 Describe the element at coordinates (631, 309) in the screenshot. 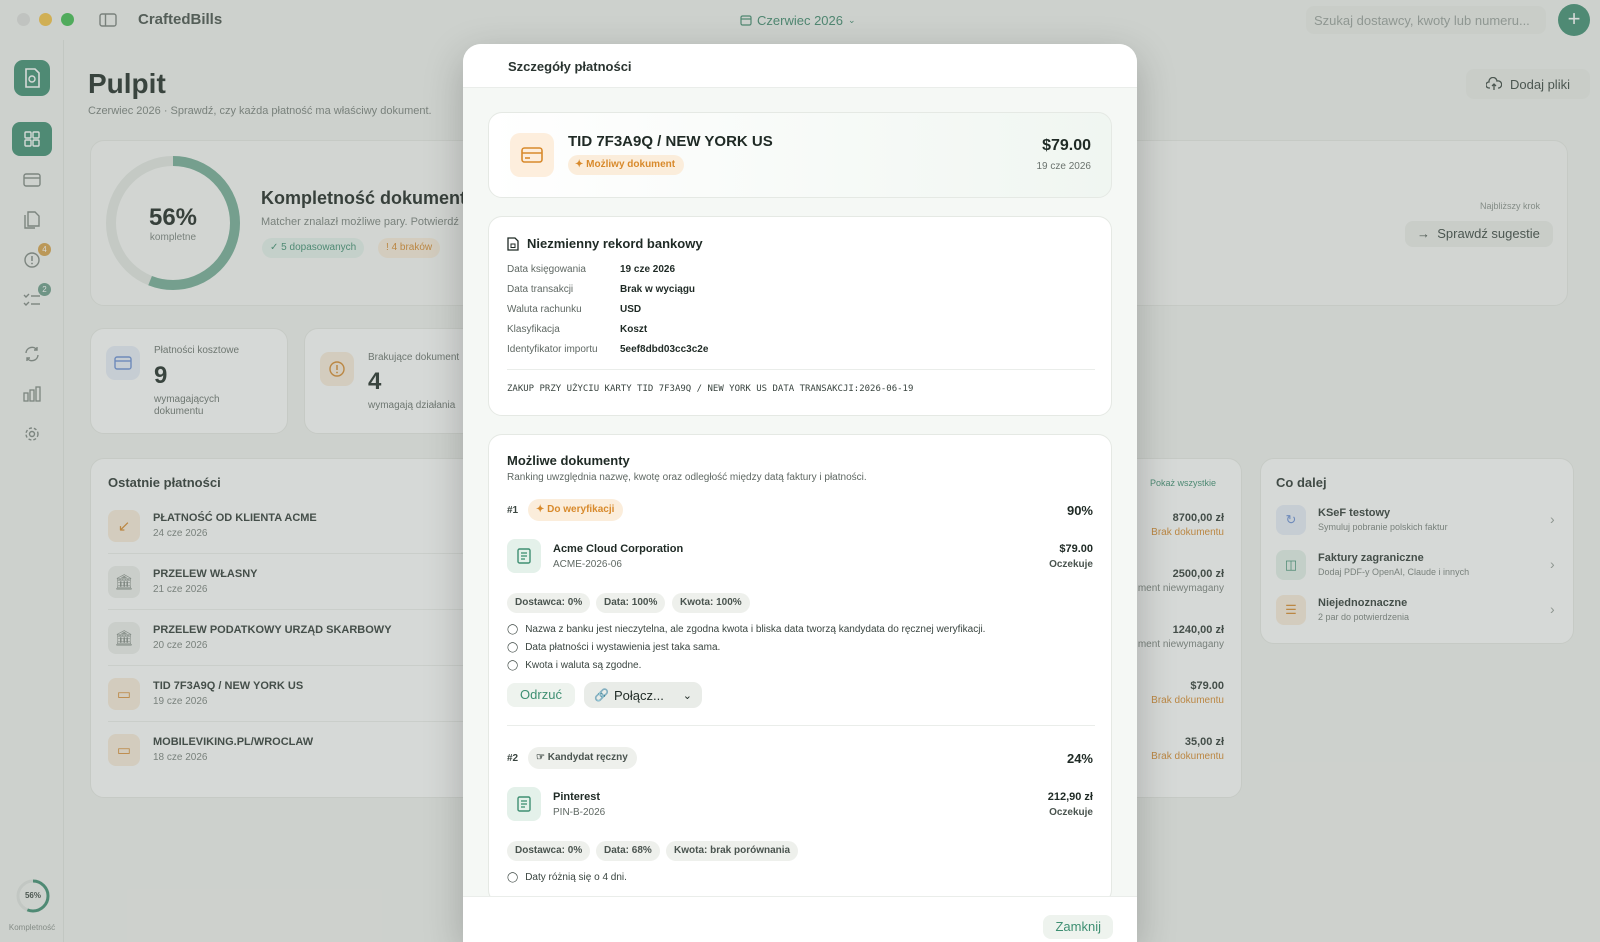

I see `field-value: USD` at that location.